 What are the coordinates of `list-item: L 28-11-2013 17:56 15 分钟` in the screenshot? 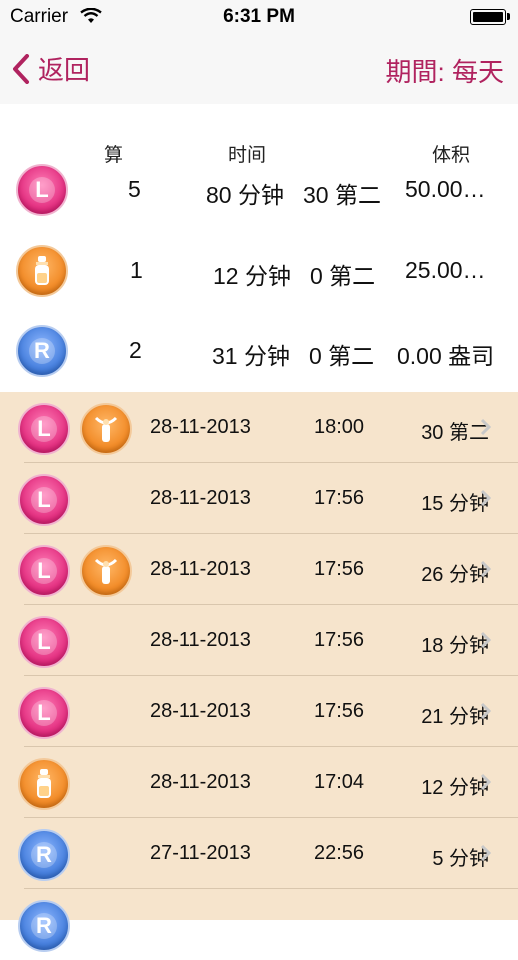 It's located at (259, 498).